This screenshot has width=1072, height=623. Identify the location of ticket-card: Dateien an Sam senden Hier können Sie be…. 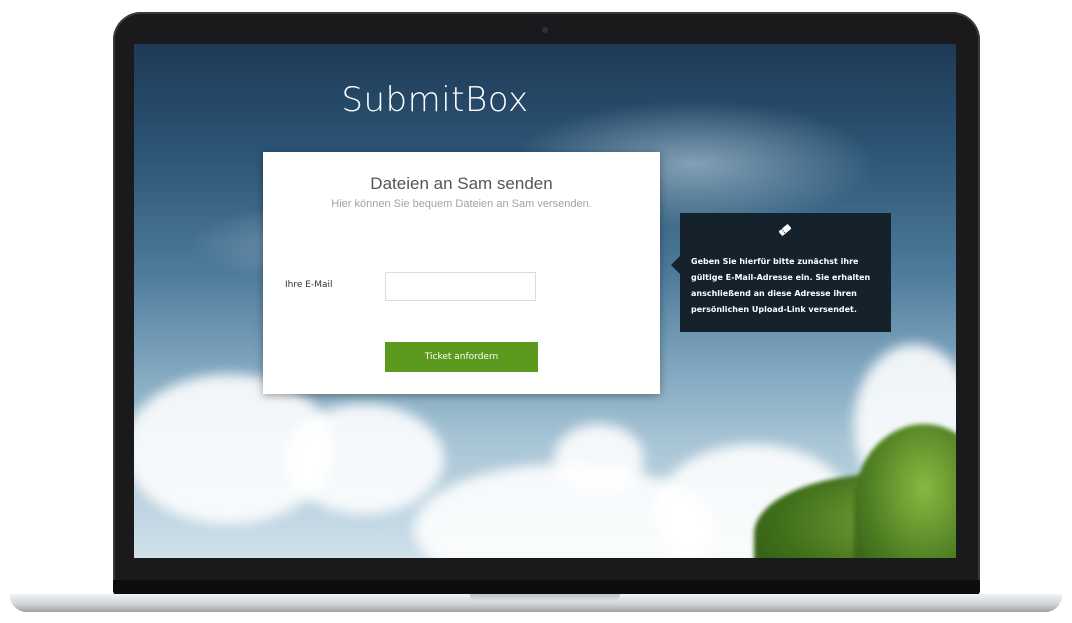
(461, 273).